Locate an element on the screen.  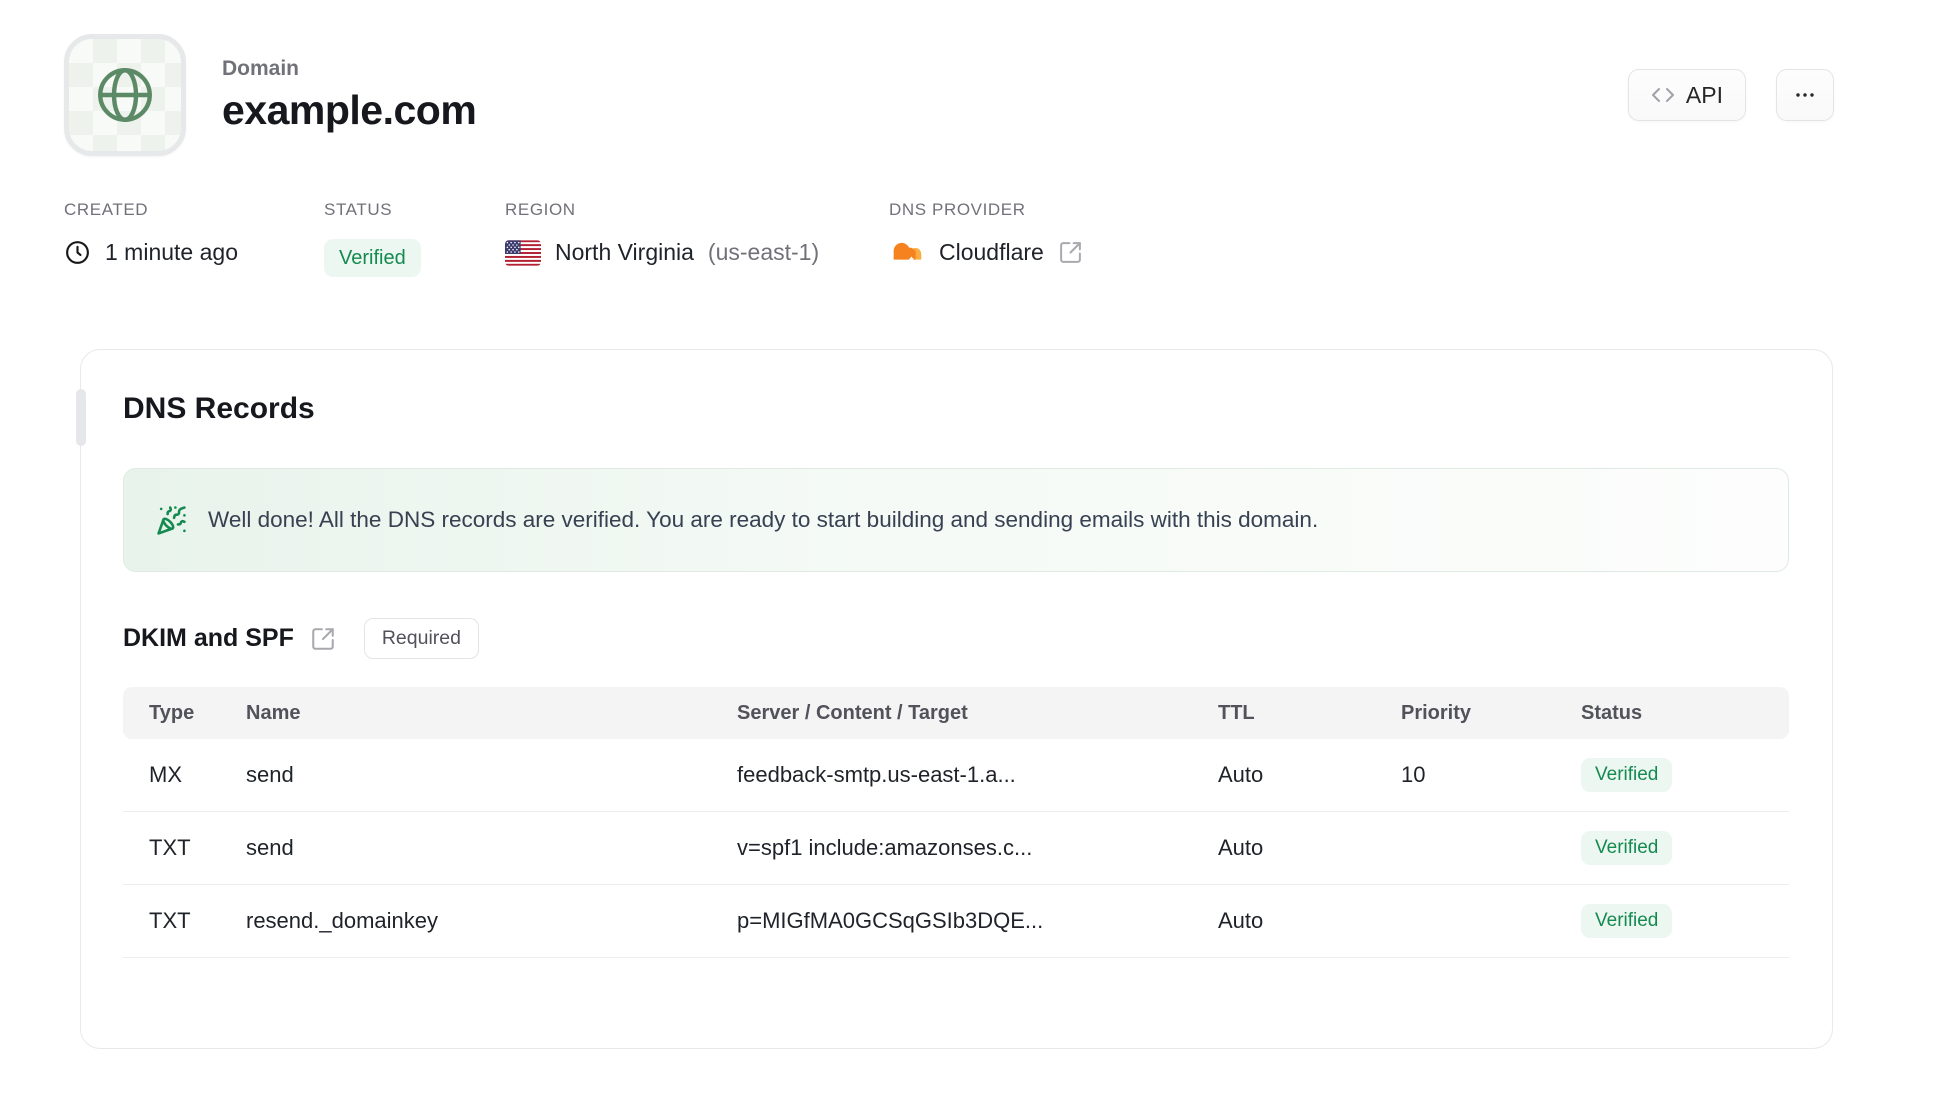
col-header-type: Type is located at coordinates (172, 712).